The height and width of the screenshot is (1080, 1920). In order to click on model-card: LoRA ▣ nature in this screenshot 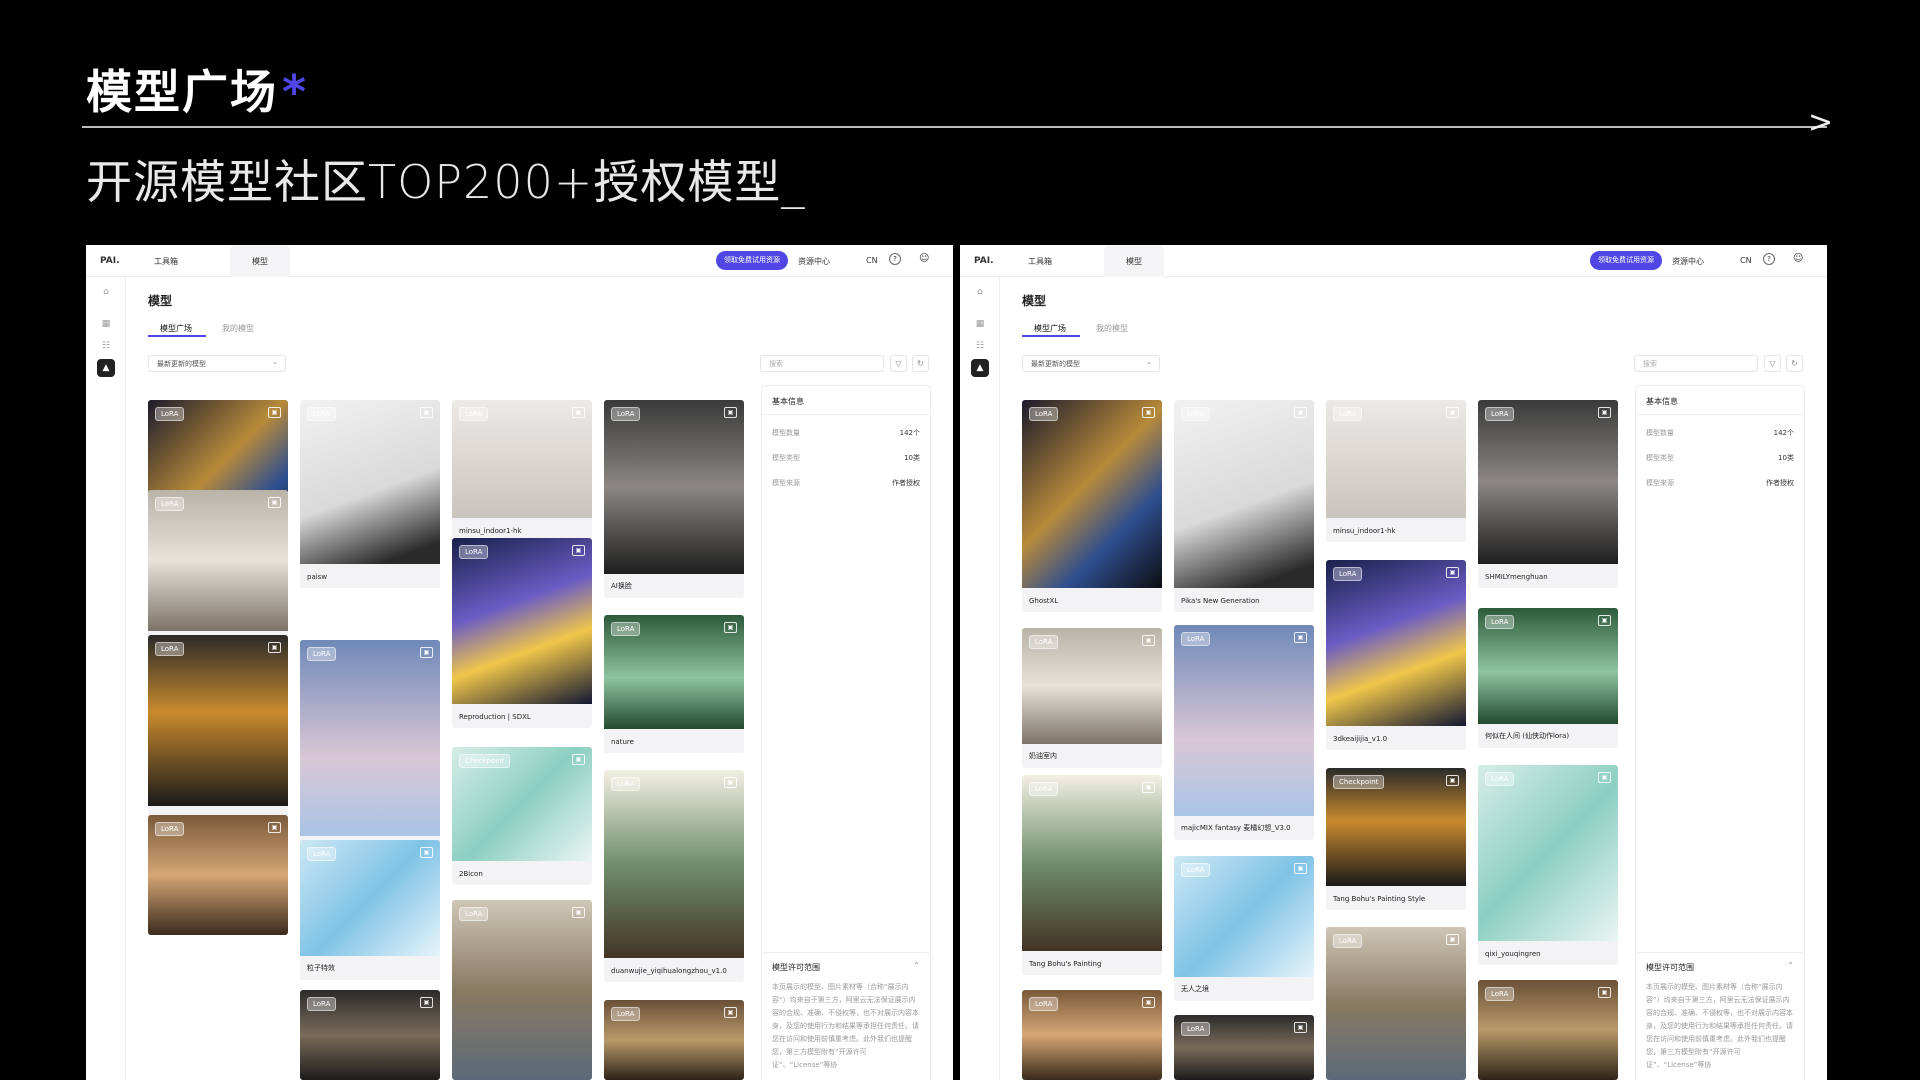, I will do `click(674, 684)`.